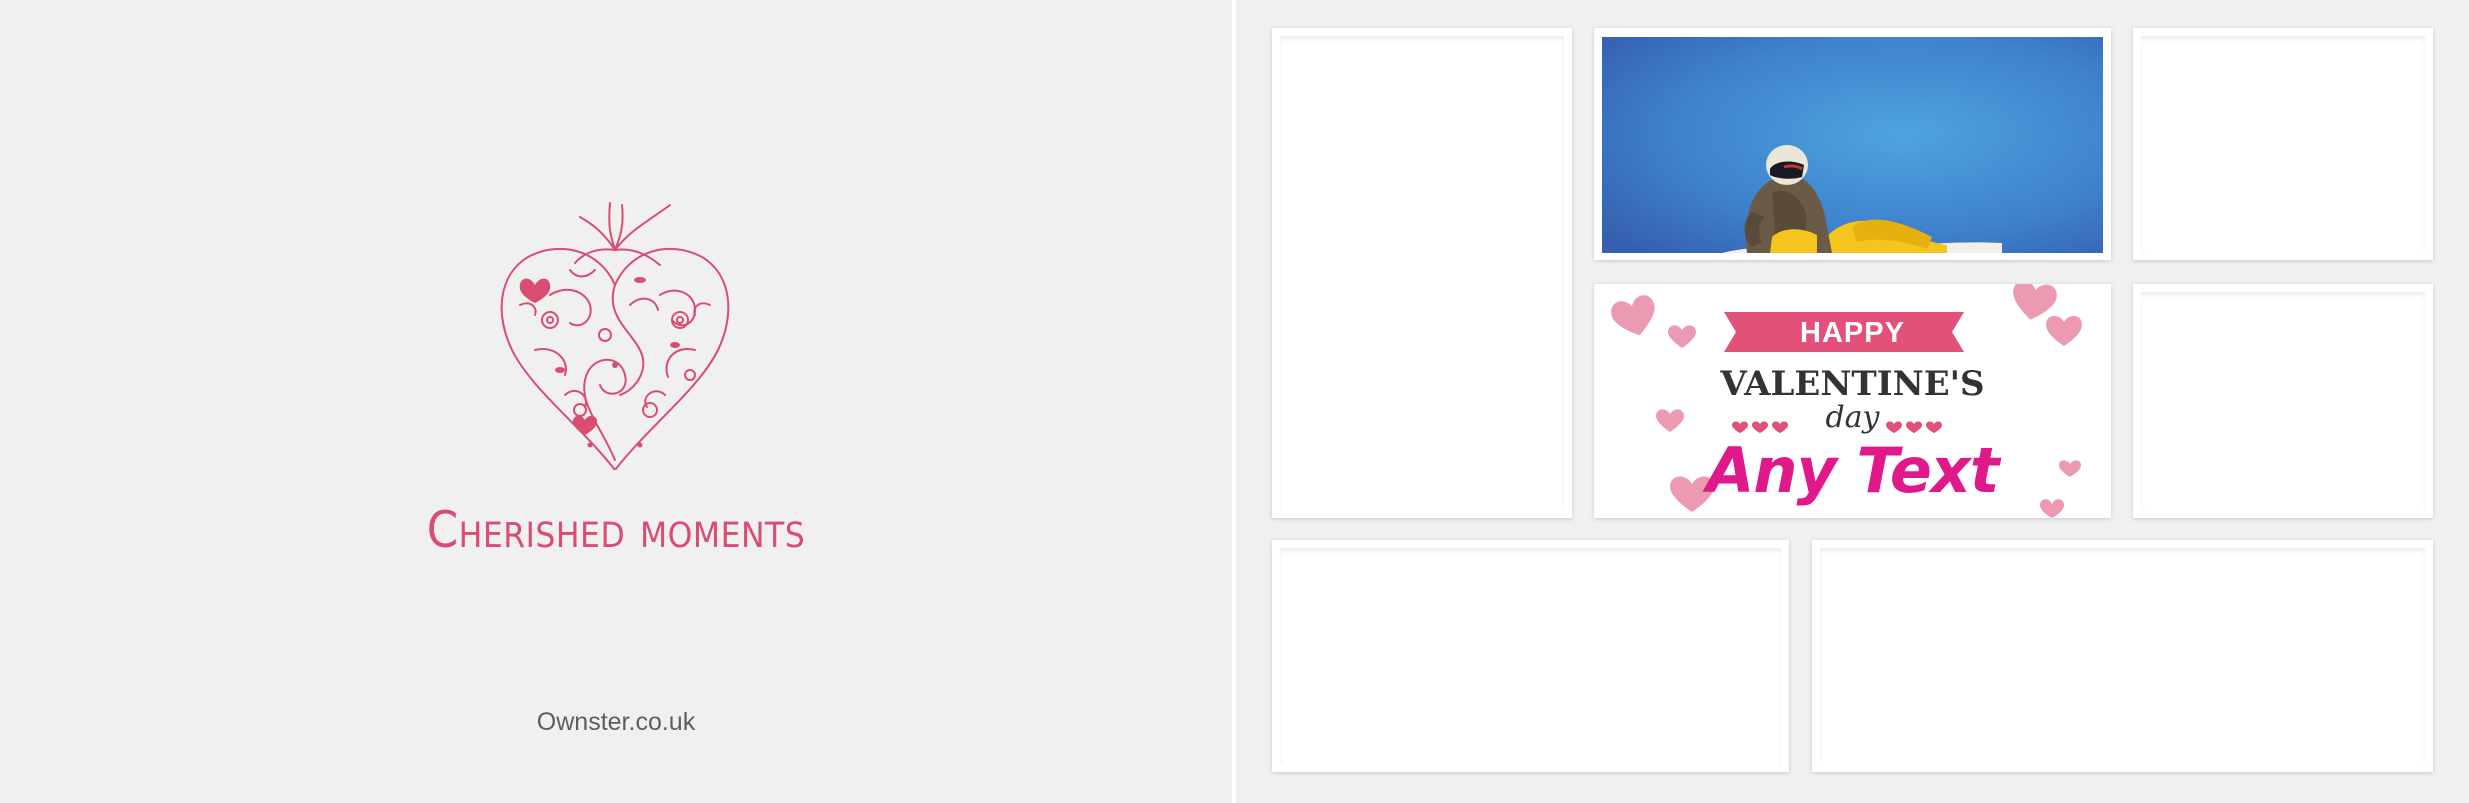 Image resolution: width=2469 pixels, height=803 pixels. What do you see at coordinates (615, 336) in the screenshot?
I see `floral-heart-icon` at bounding box center [615, 336].